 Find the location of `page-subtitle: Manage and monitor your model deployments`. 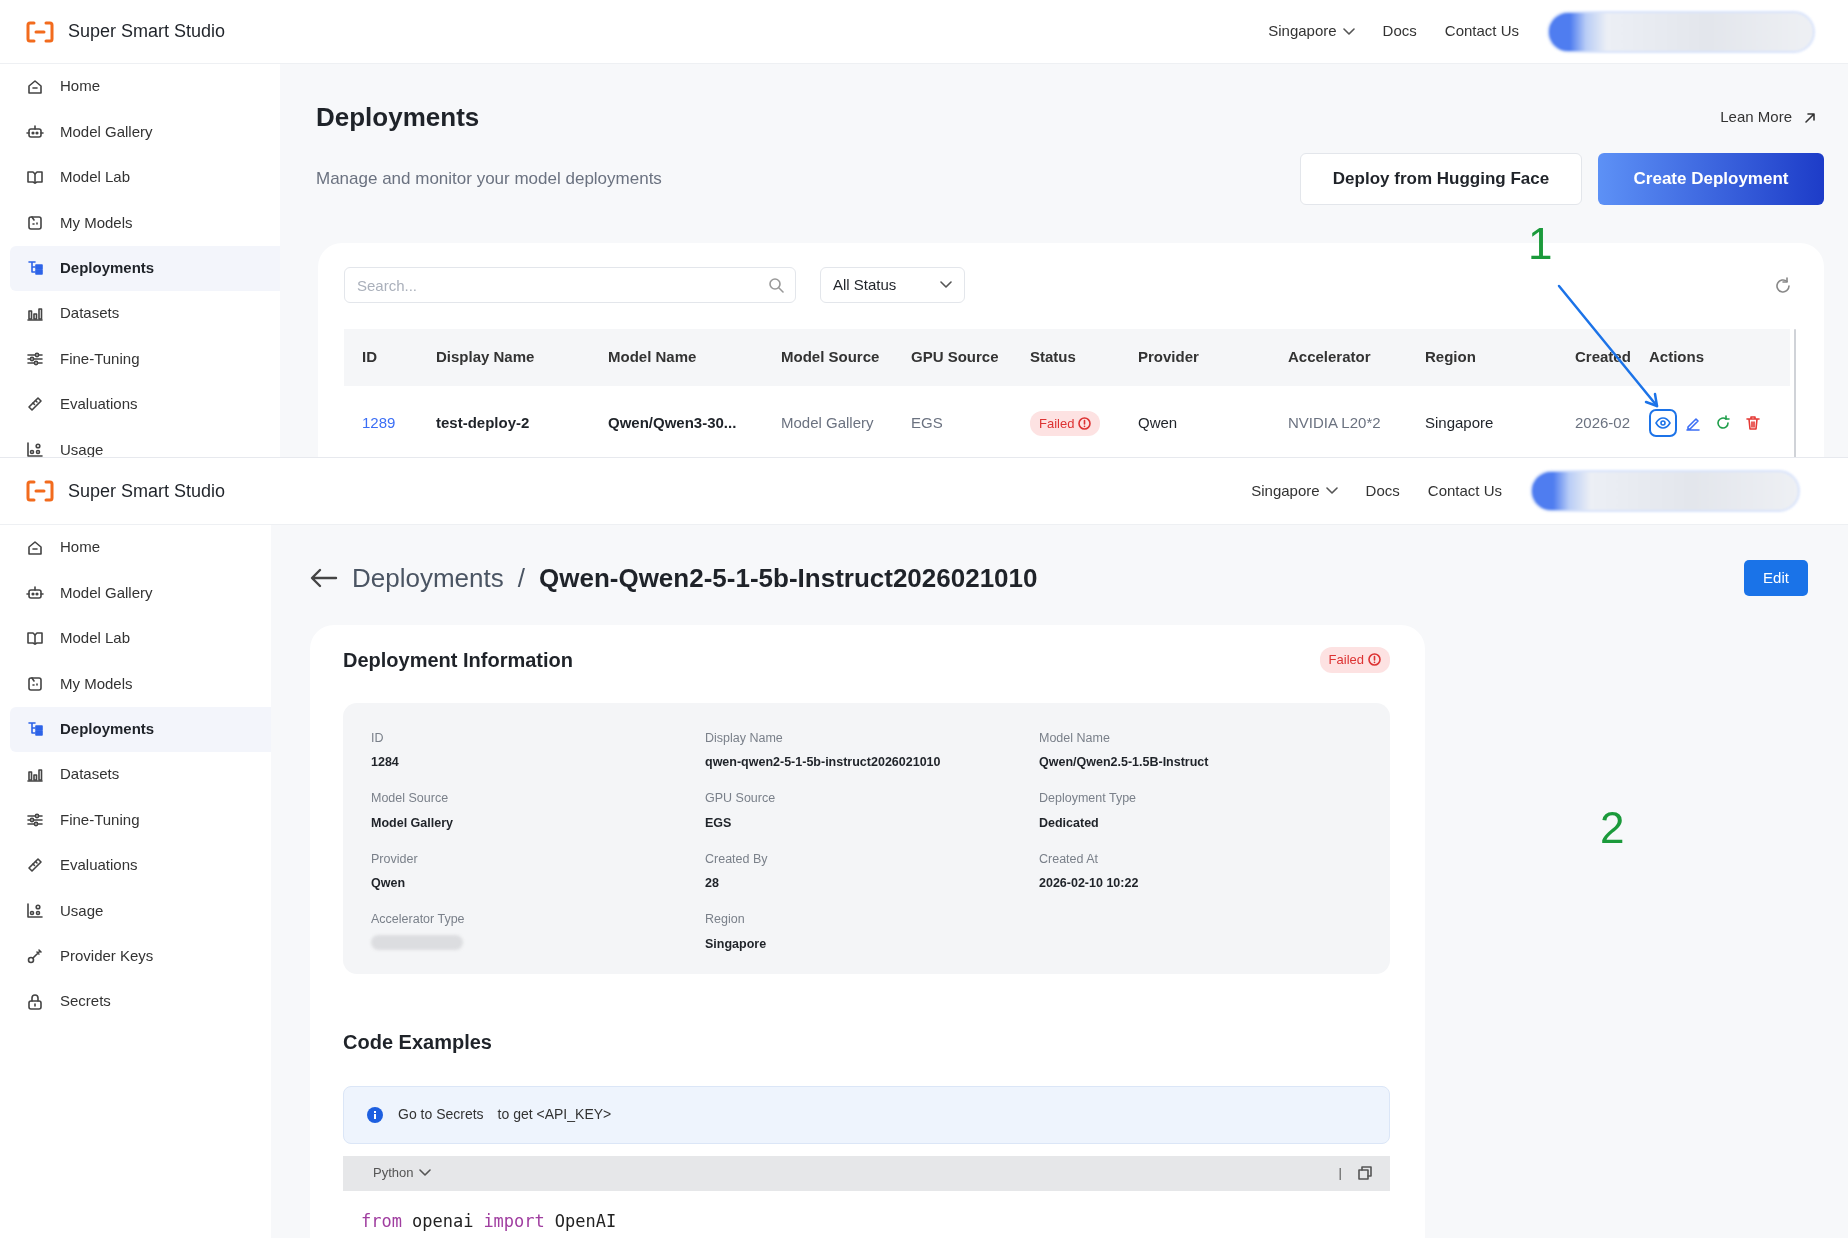

page-subtitle: Manage and monitor your model deployments is located at coordinates (489, 179).